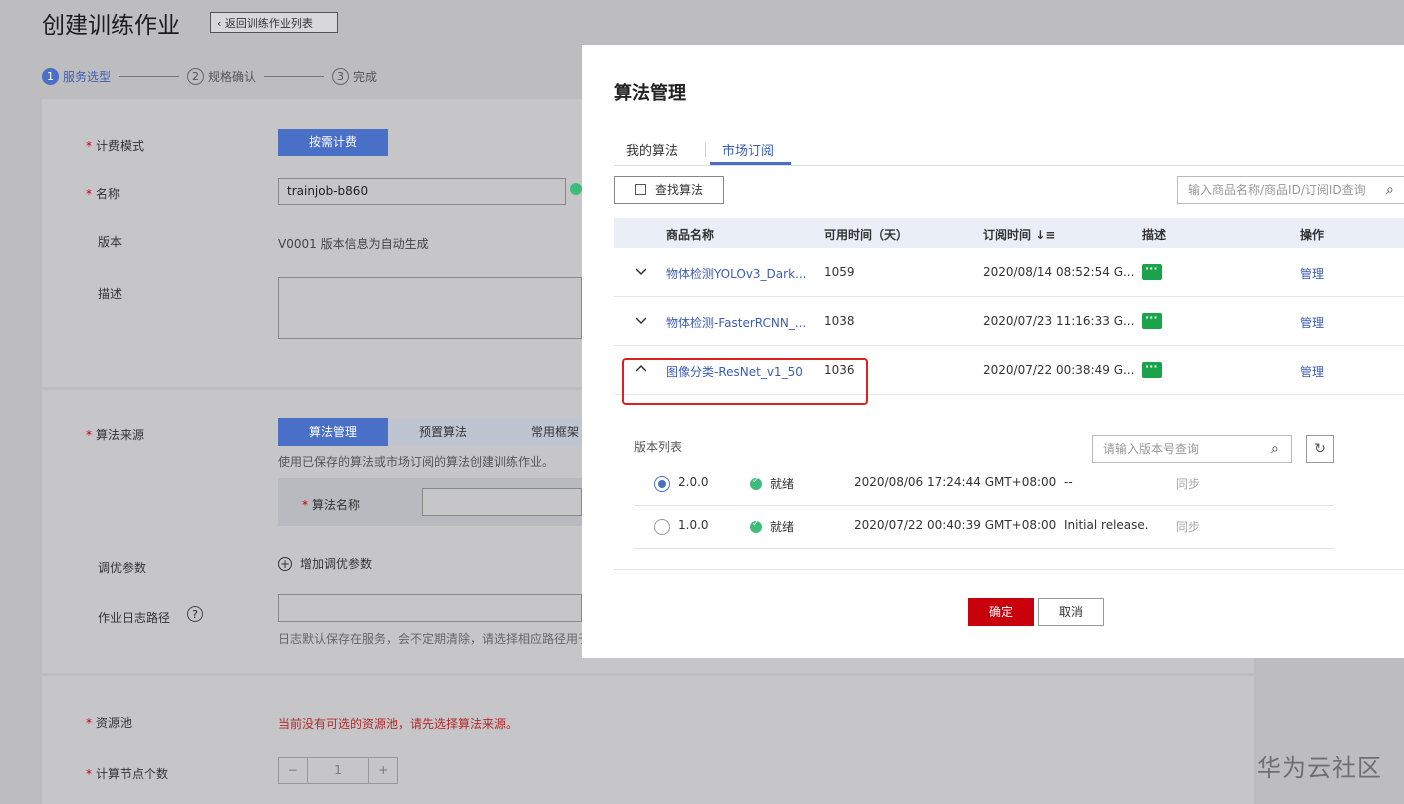 The height and width of the screenshot is (804, 1404). I want to click on available-days: 1059, so click(839, 272).